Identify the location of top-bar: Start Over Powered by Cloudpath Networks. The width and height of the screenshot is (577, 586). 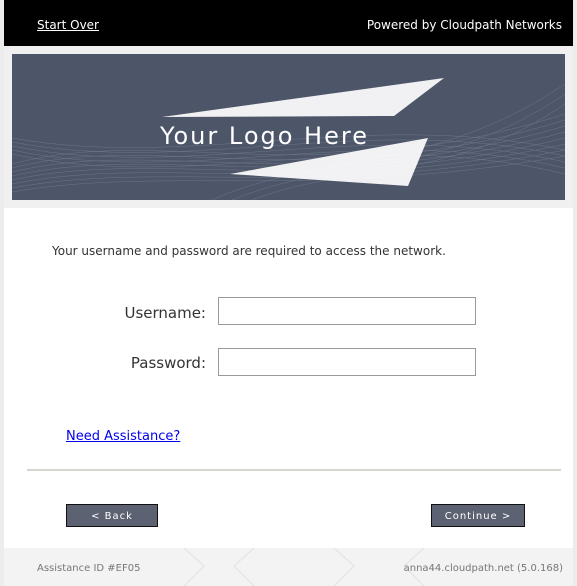
(288, 23).